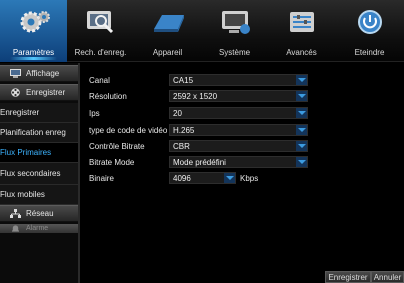 This screenshot has width=404, height=283. I want to click on network-icon, so click(15, 213).